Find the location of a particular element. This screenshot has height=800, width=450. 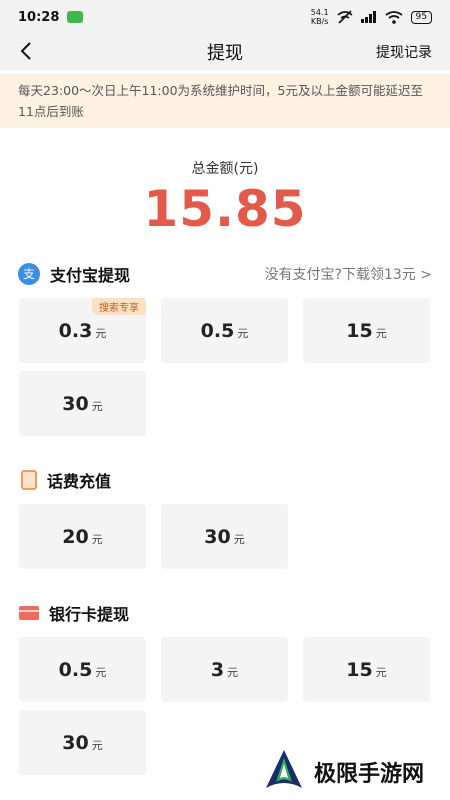

phone-options-grid: 20 元 30 元 is located at coordinates (225, 536).